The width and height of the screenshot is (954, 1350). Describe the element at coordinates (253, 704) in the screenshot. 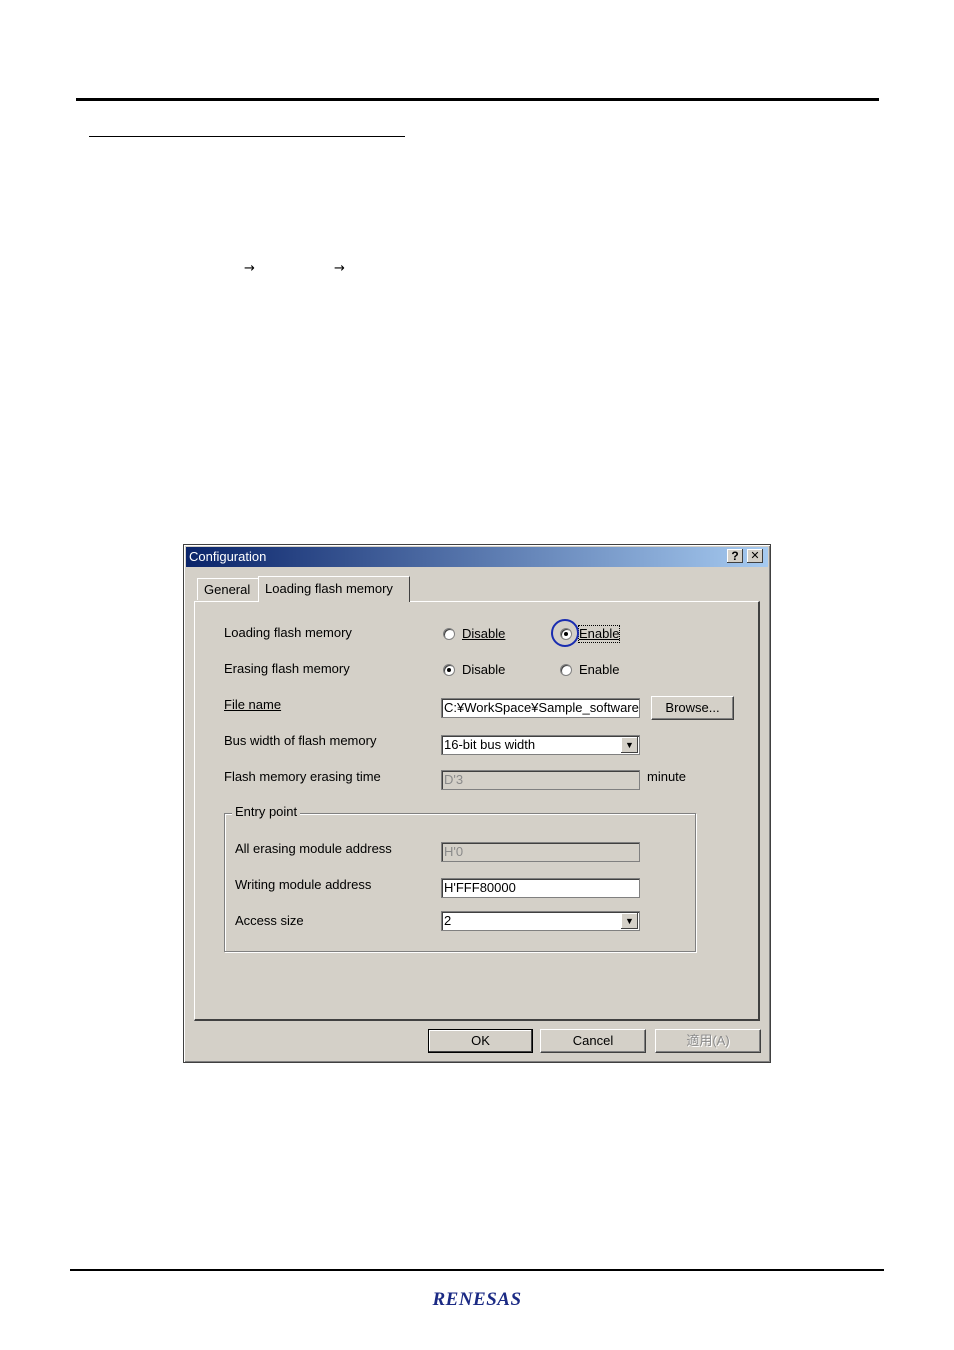

I see `file-name-label: File name` at that location.